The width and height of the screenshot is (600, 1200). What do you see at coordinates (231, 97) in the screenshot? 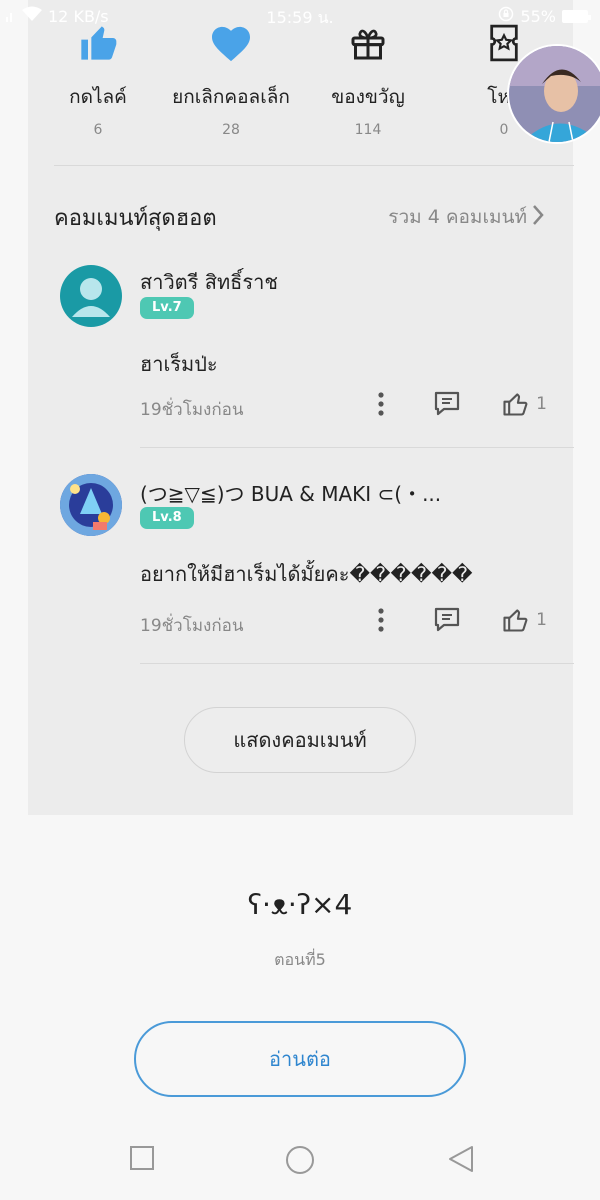
I see `uncollect-label: ยกเลิกคอลเล็ก` at bounding box center [231, 97].